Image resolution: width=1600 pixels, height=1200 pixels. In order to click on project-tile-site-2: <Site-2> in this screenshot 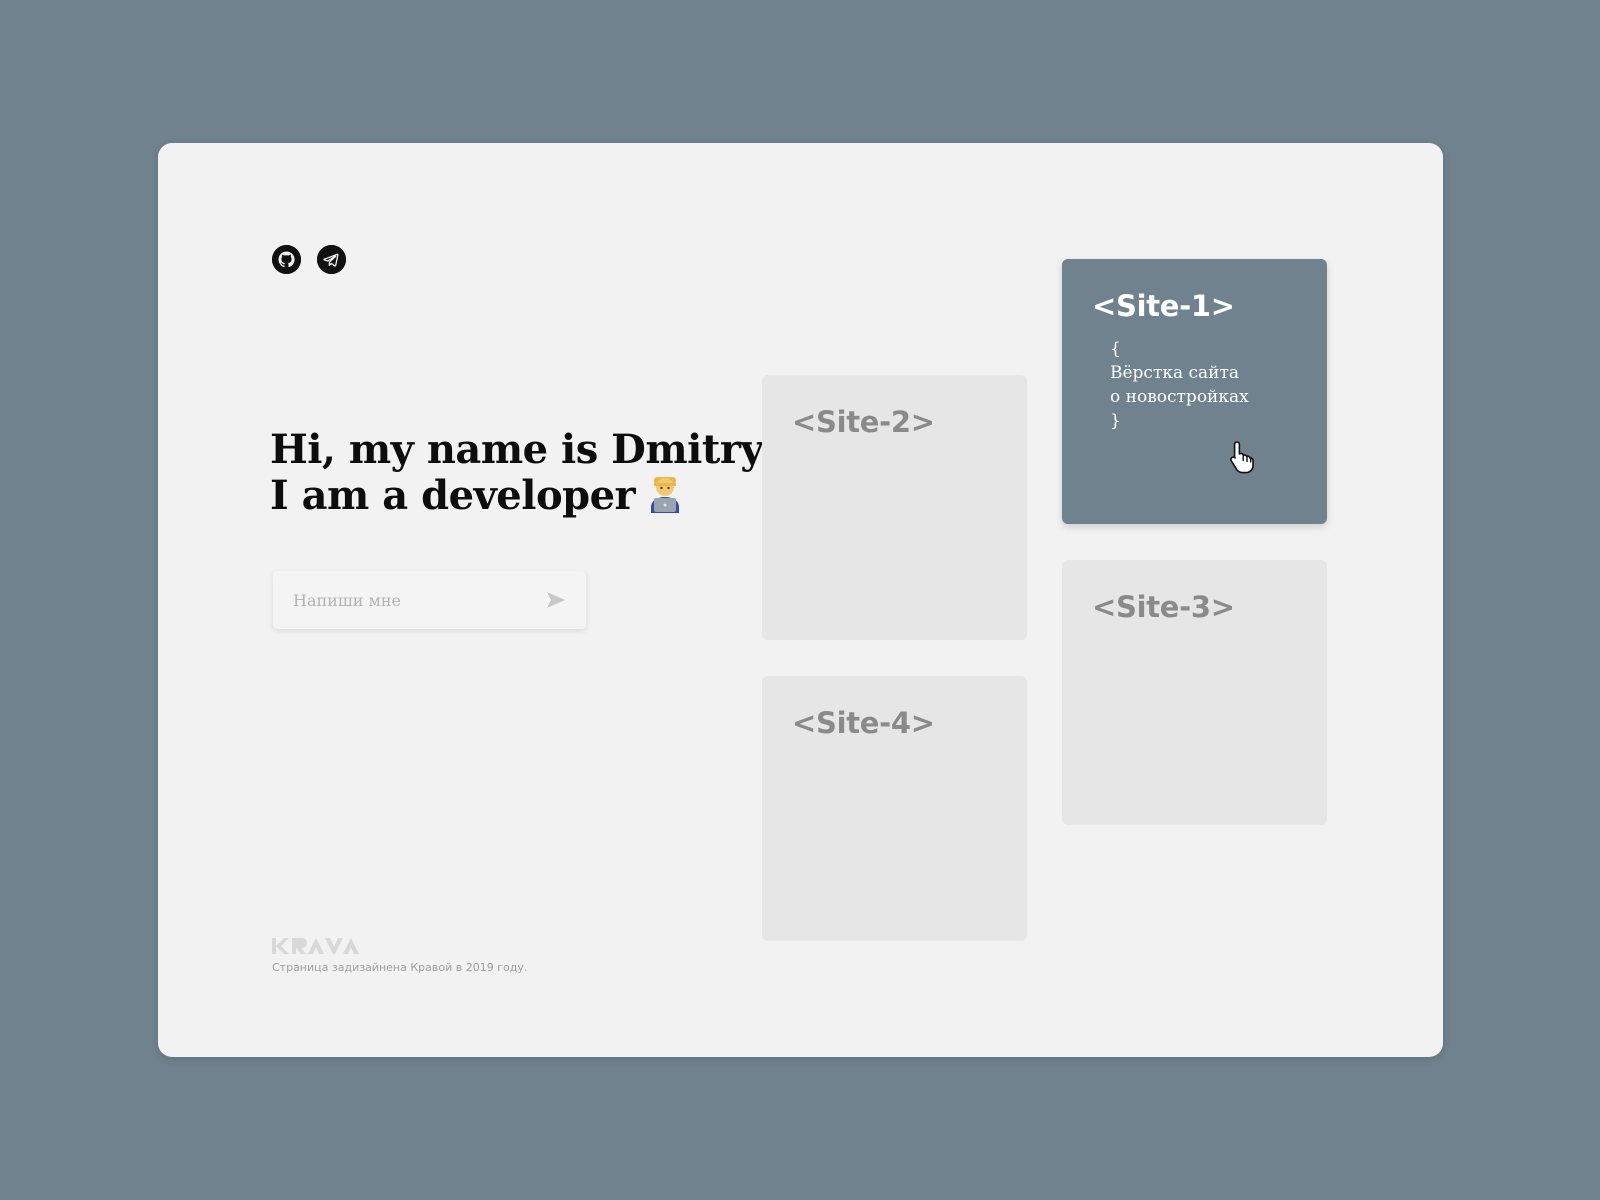, I will do `click(894, 507)`.